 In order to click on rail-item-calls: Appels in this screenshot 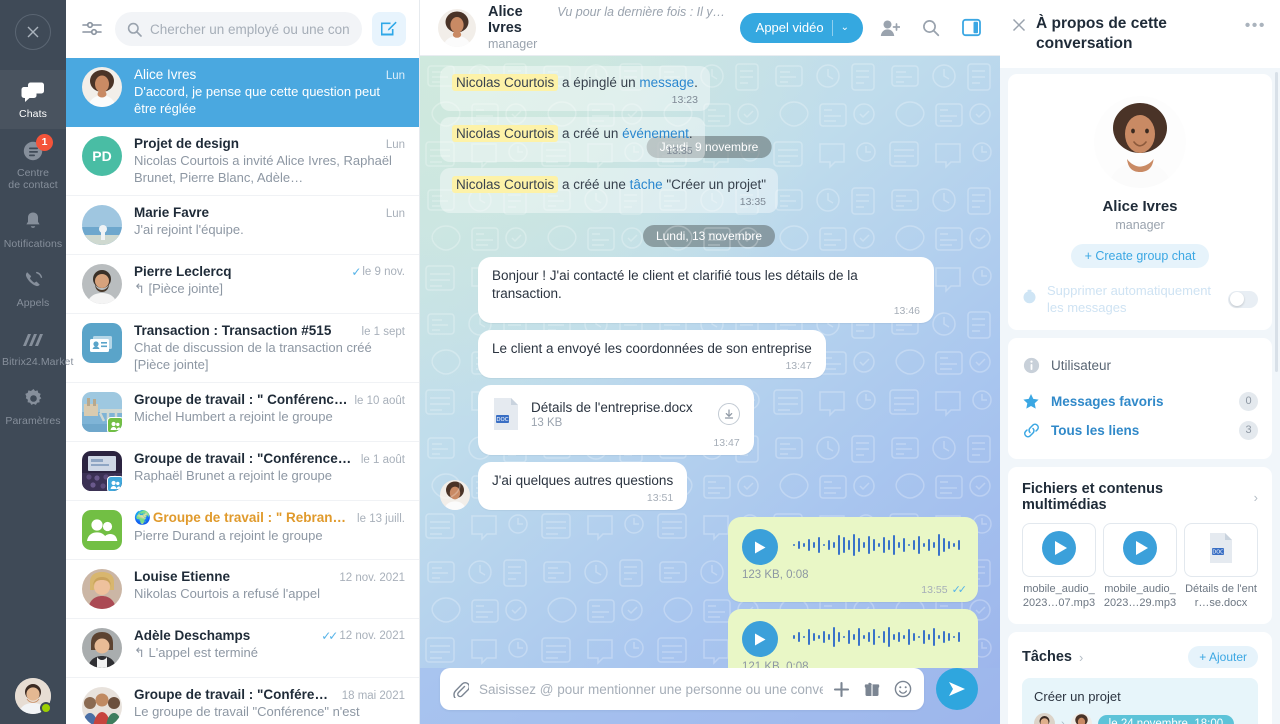, I will do `click(33, 288)`.